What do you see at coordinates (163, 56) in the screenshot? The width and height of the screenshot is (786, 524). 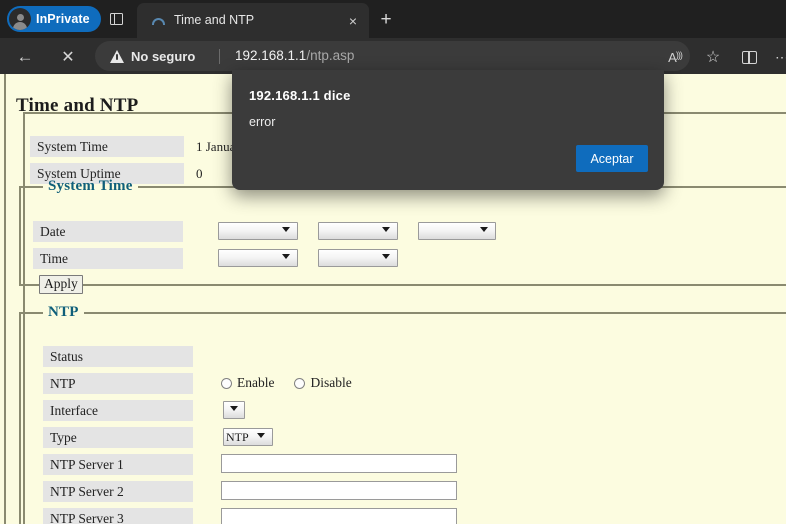 I see `security-status-text: No seguro` at bounding box center [163, 56].